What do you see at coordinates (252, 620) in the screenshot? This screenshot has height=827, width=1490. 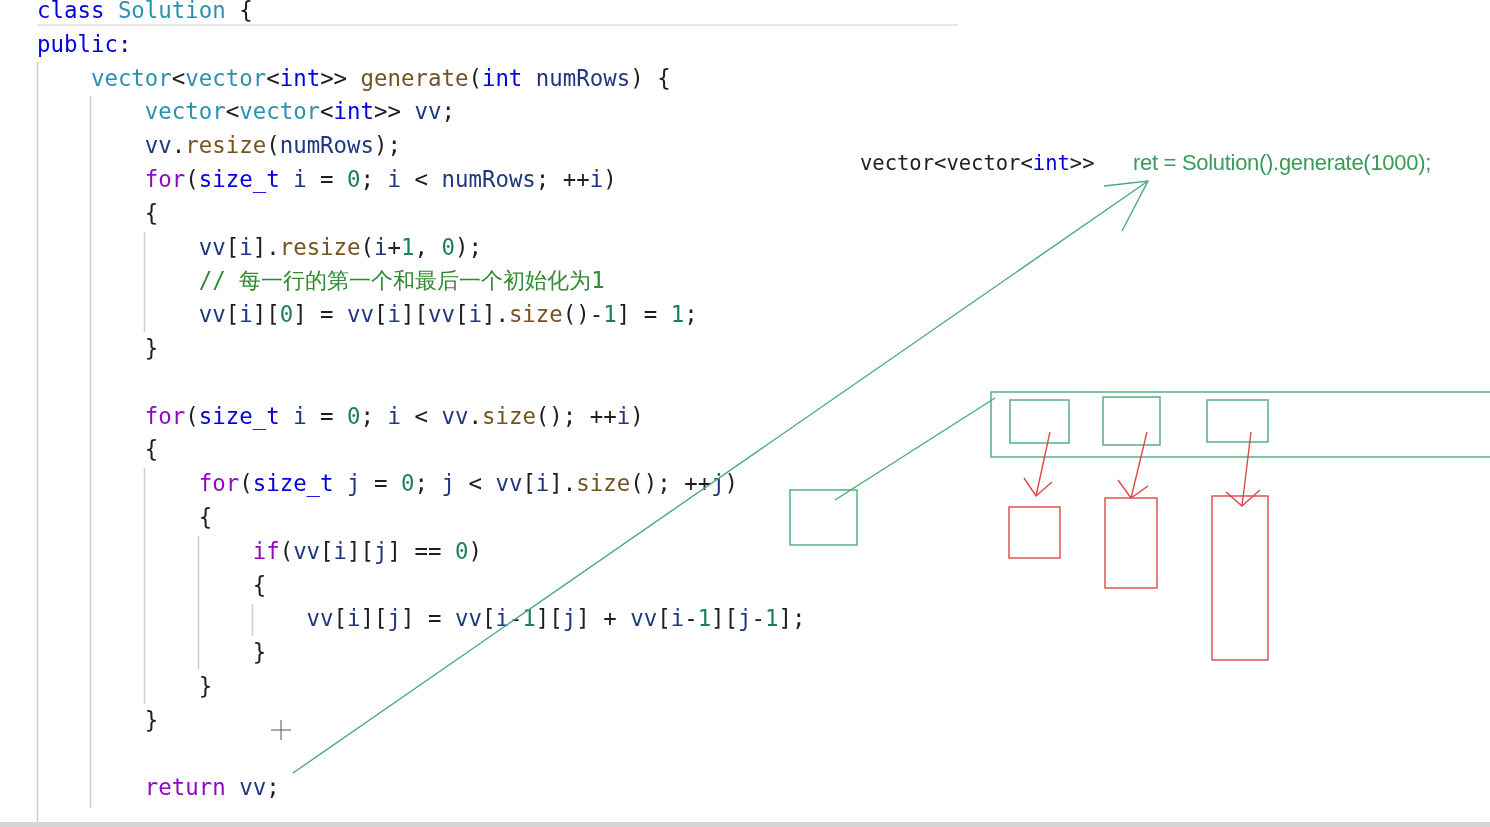 I see `indent-guide` at bounding box center [252, 620].